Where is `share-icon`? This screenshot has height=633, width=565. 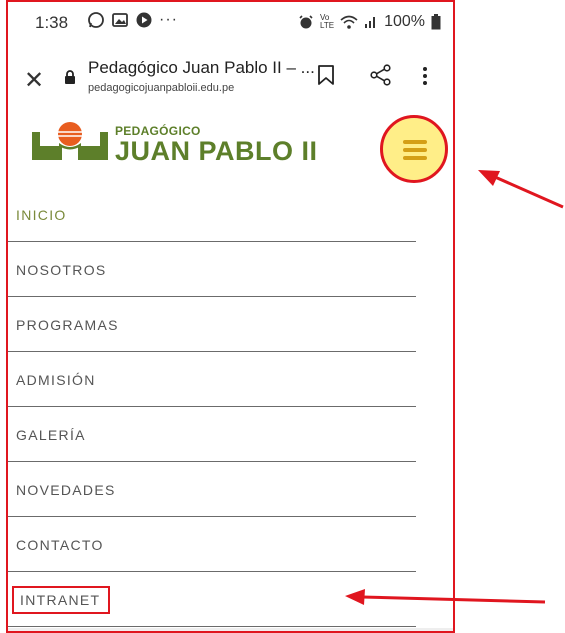 share-icon is located at coordinates (381, 75).